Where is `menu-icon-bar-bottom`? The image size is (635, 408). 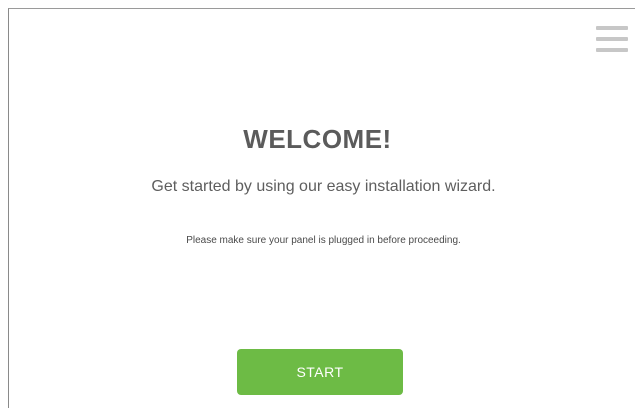 menu-icon-bar-bottom is located at coordinates (612, 50).